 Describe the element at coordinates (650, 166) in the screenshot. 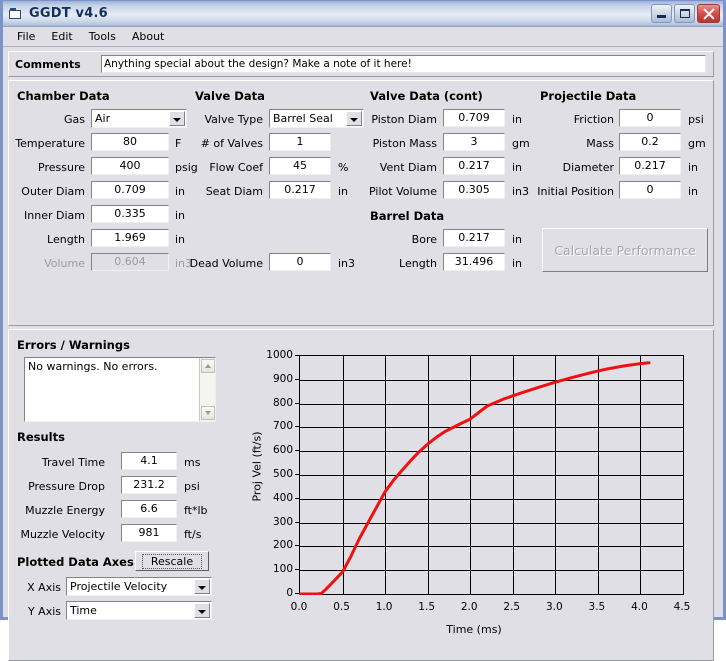

I see `projectile-diameter-input: 0.217` at that location.